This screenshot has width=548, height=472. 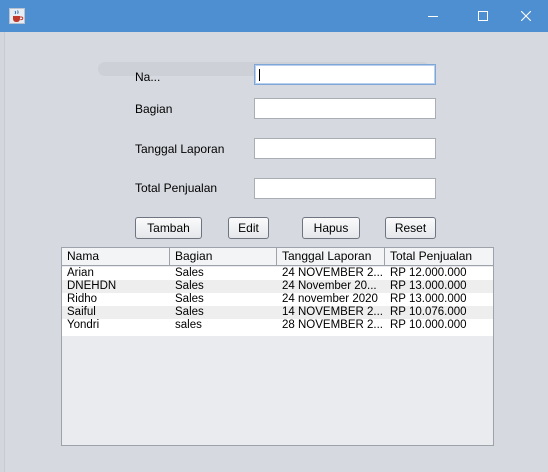 I want to click on tambah-button: Tambah, so click(x=168, y=228).